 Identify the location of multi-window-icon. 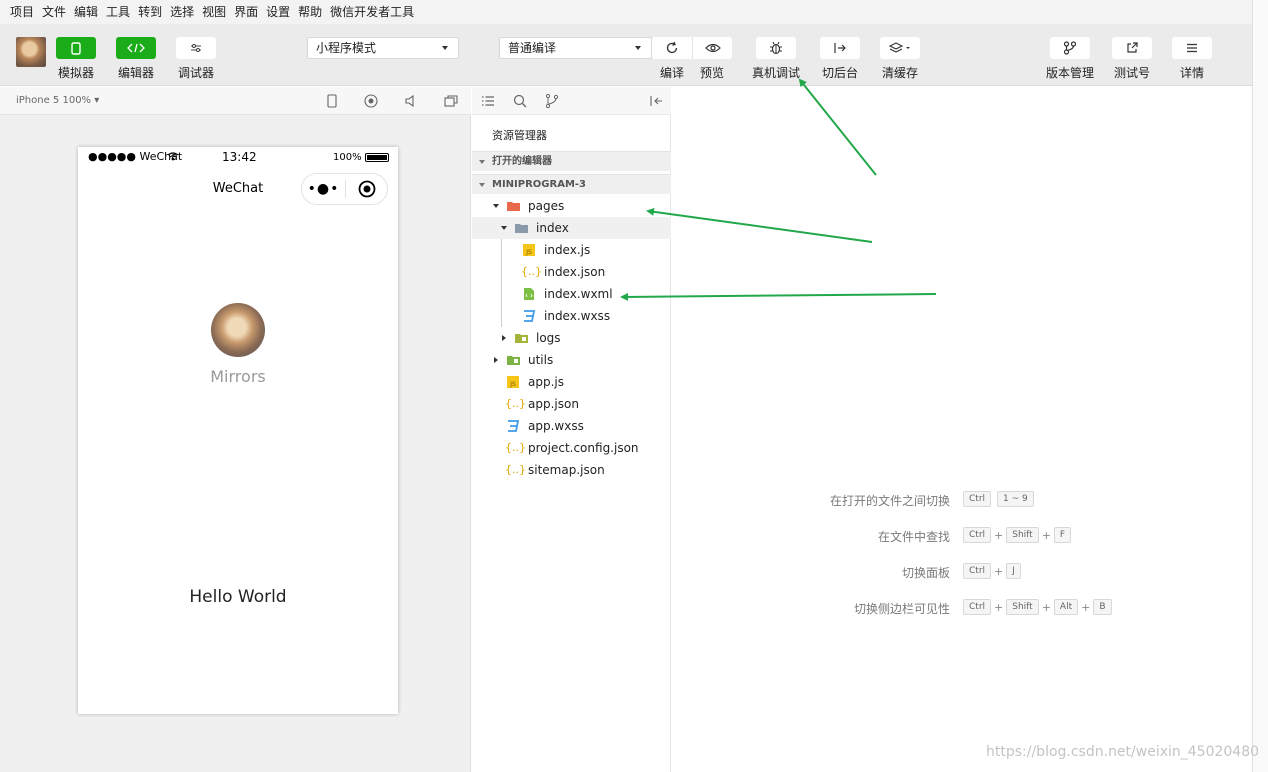
(451, 101).